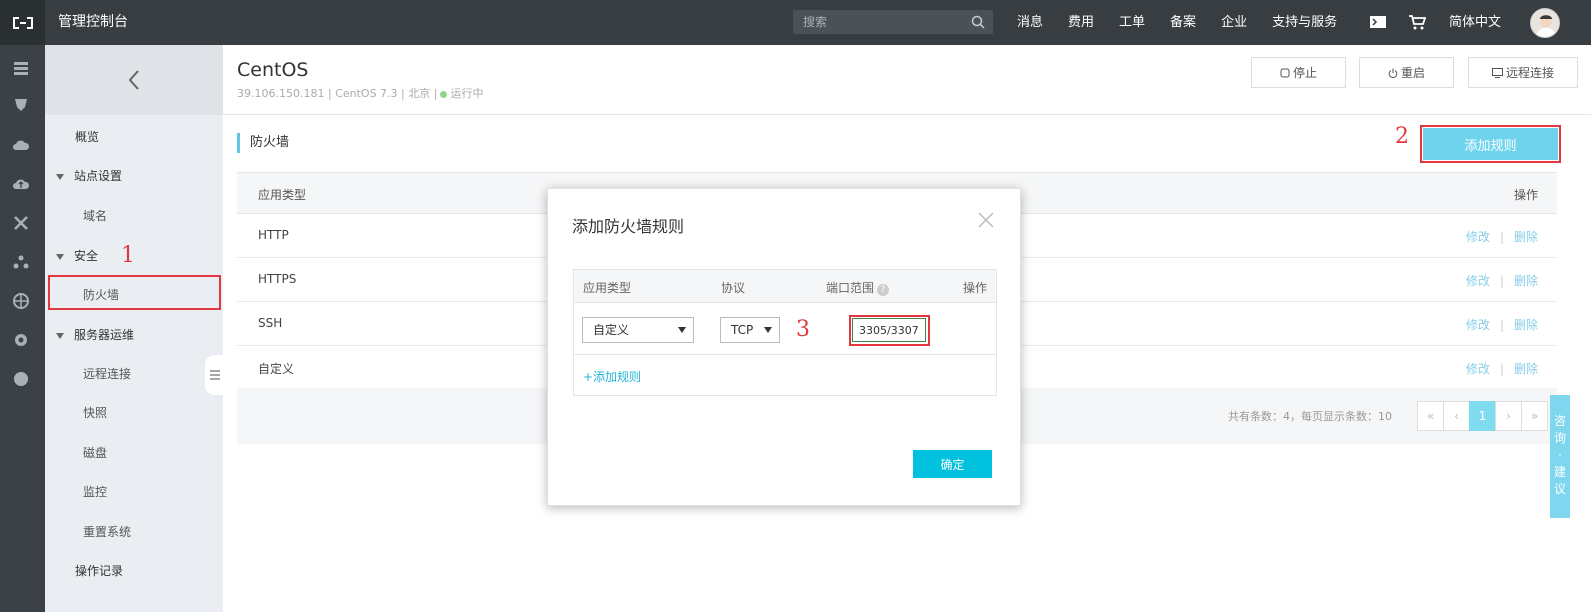  I want to click on sidebar-item-overview: 概览, so click(87, 136).